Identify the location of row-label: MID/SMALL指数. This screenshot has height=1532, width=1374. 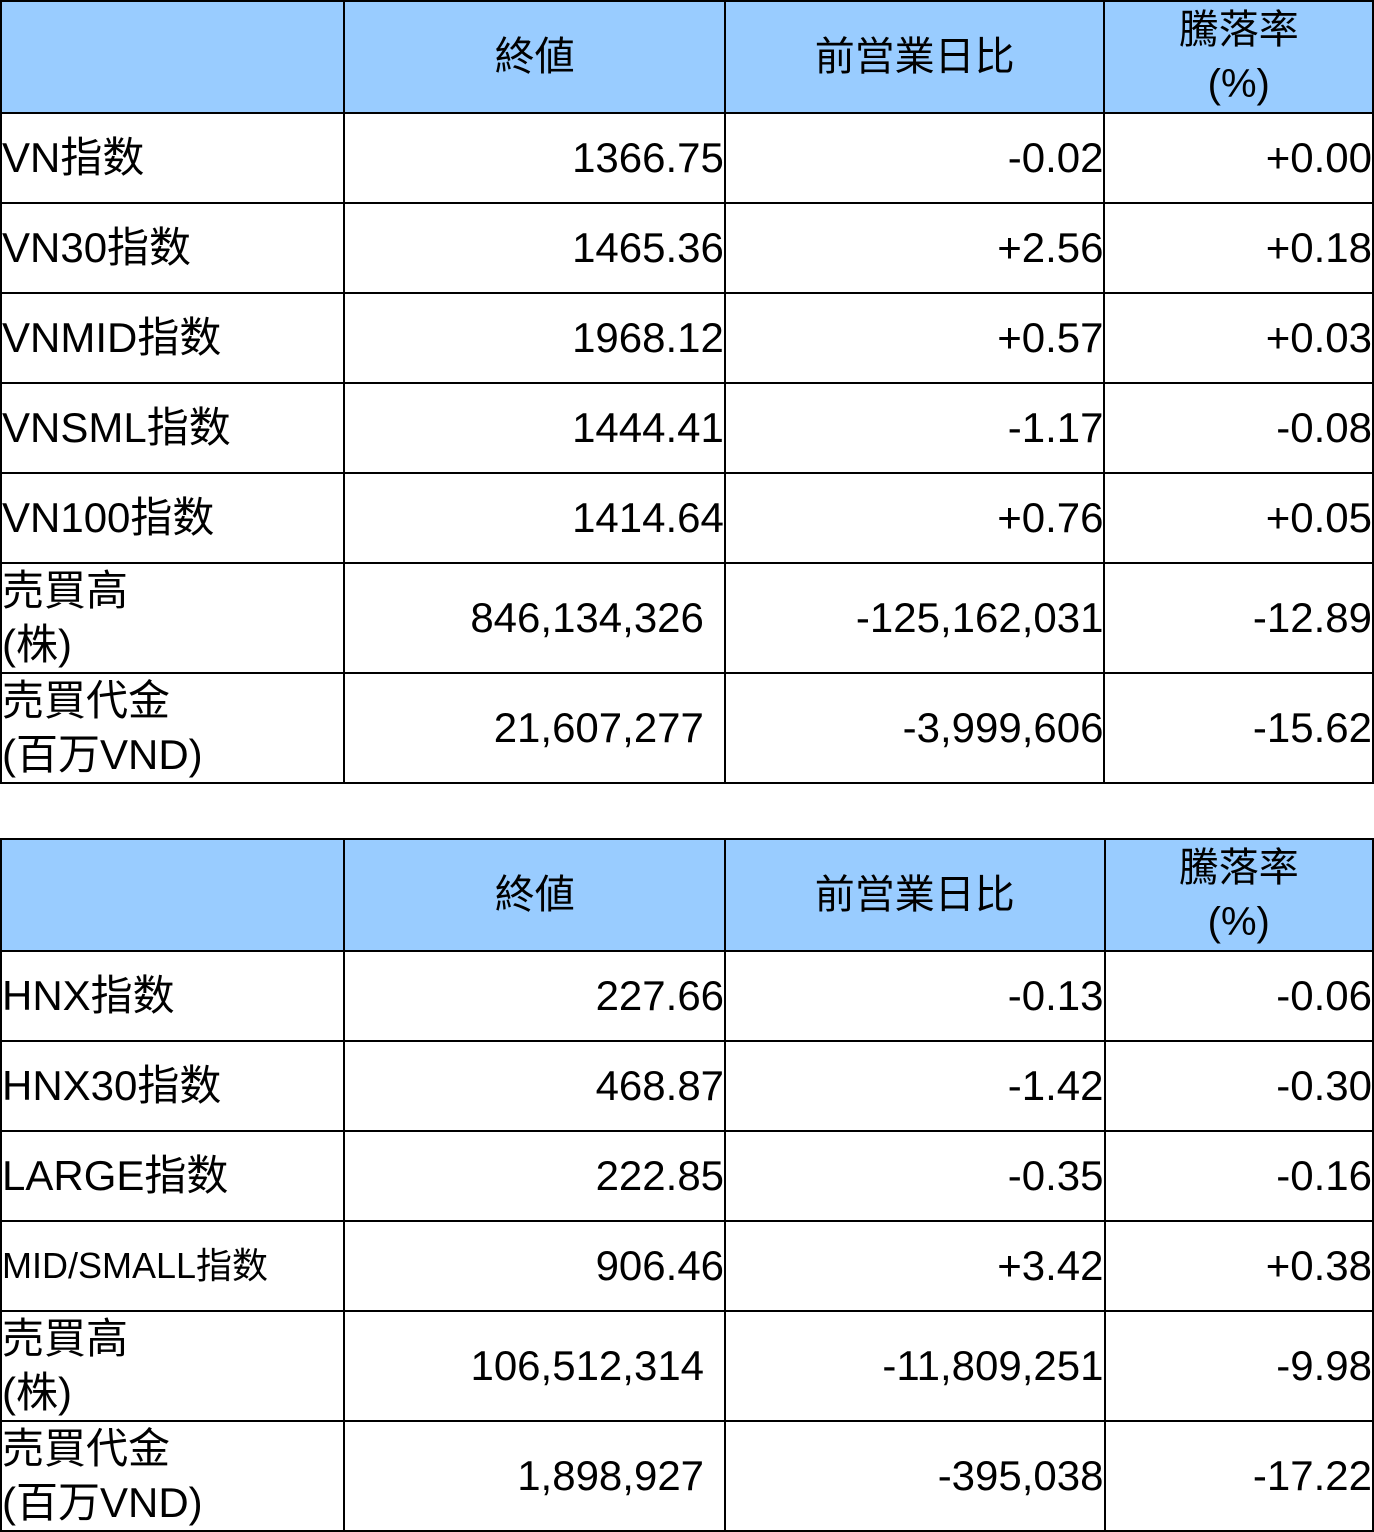
(173, 1266).